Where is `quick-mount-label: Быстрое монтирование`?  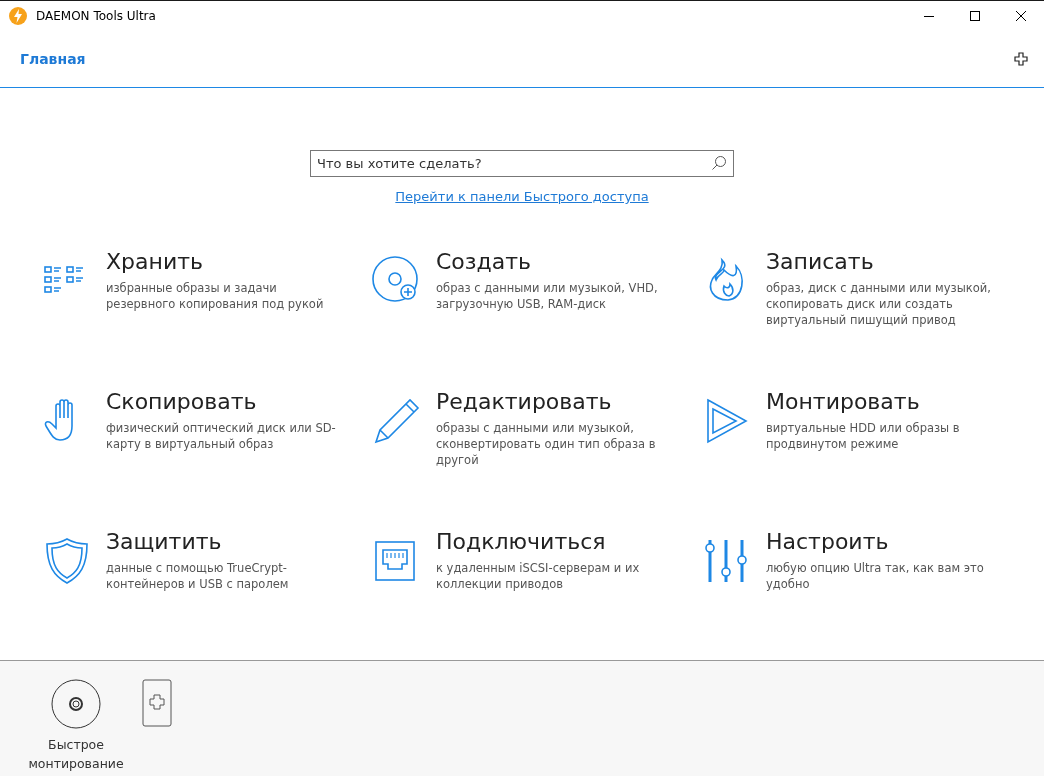 quick-mount-label: Быстрое монтирование is located at coordinates (76, 754).